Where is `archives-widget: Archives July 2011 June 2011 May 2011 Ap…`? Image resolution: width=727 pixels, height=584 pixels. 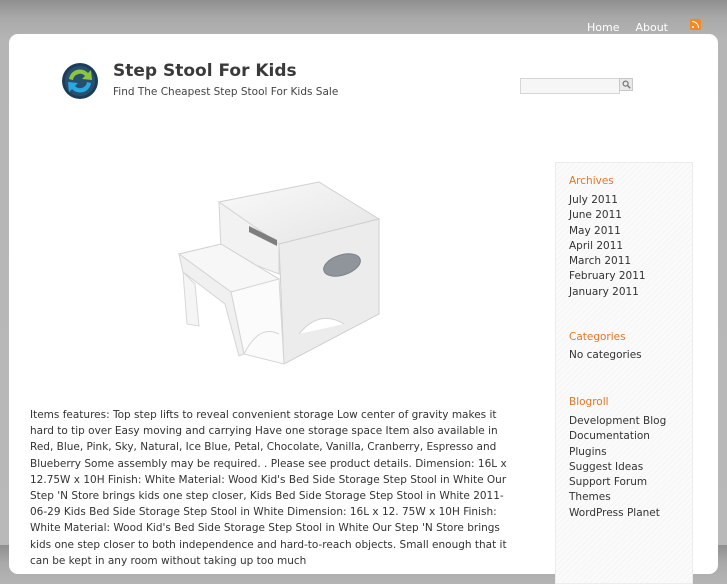
archives-widget: Archives July 2011 June 2011 May 2011 Ap… is located at coordinates (607, 237).